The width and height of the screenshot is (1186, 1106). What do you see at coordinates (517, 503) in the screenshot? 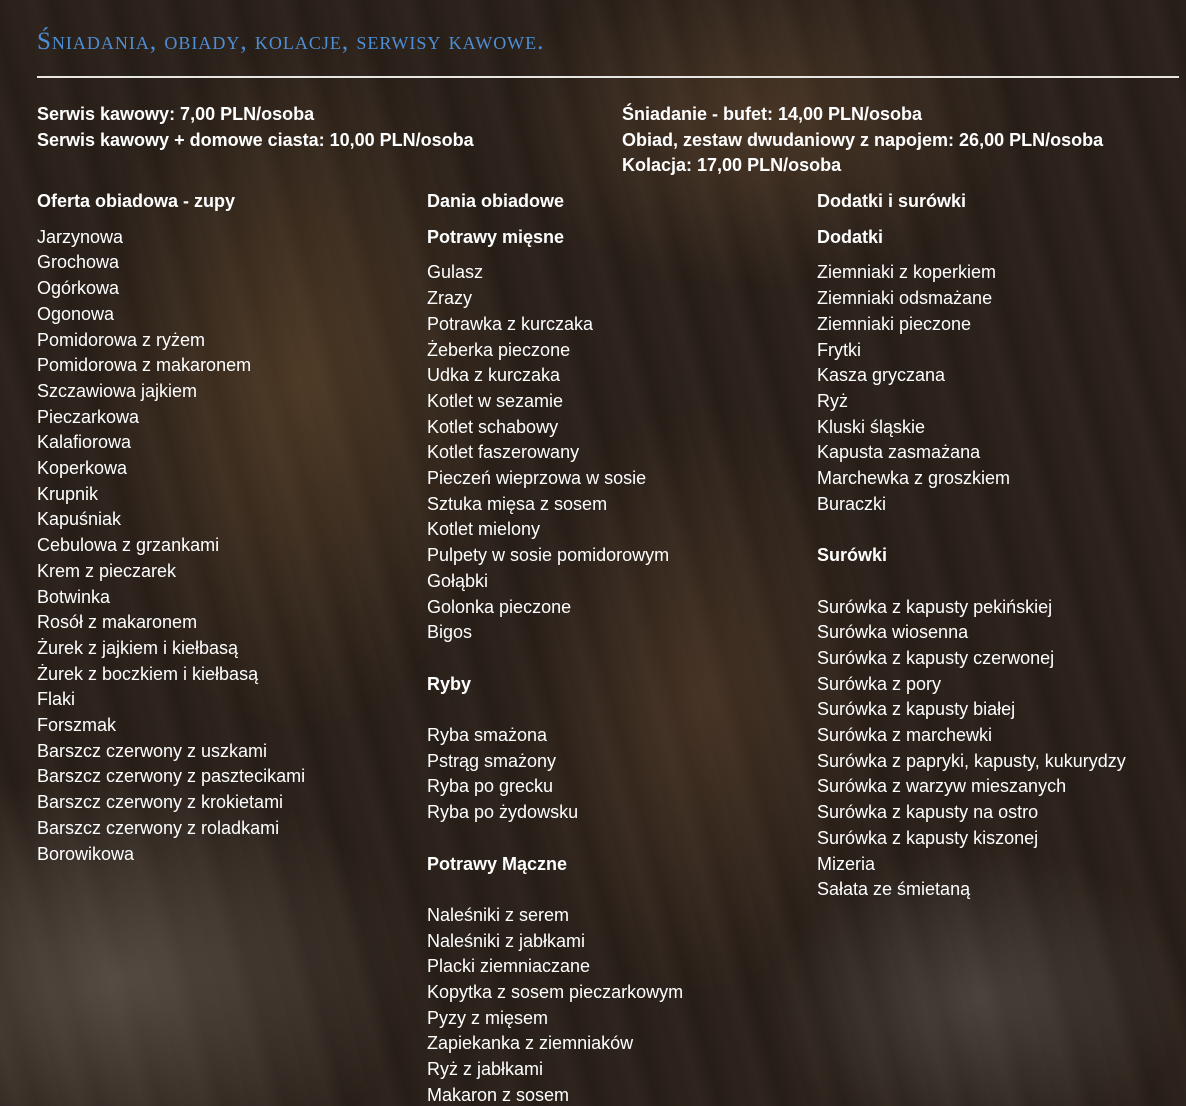
I see `menu-item: Sztuka mięsa z sosem` at bounding box center [517, 503].